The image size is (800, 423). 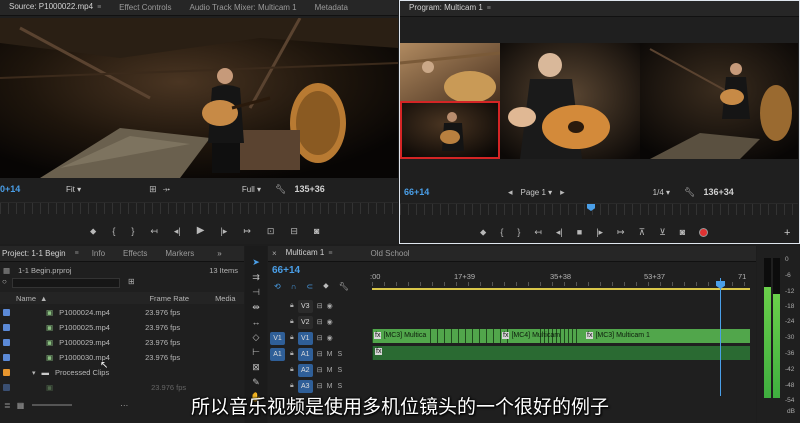 What do you see at coordinates (20, 189) in the screenshot?
I see `source-playhead-timecode: 0+14` at bounding box center [20, 189].